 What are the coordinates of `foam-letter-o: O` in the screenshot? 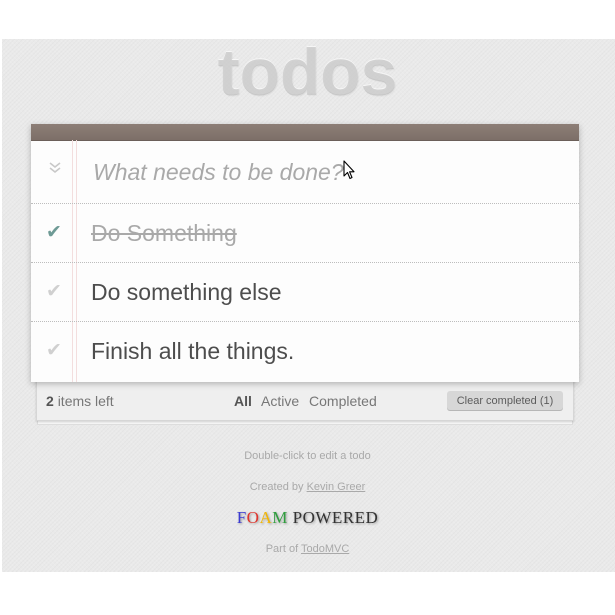 It's located at (253, 517).